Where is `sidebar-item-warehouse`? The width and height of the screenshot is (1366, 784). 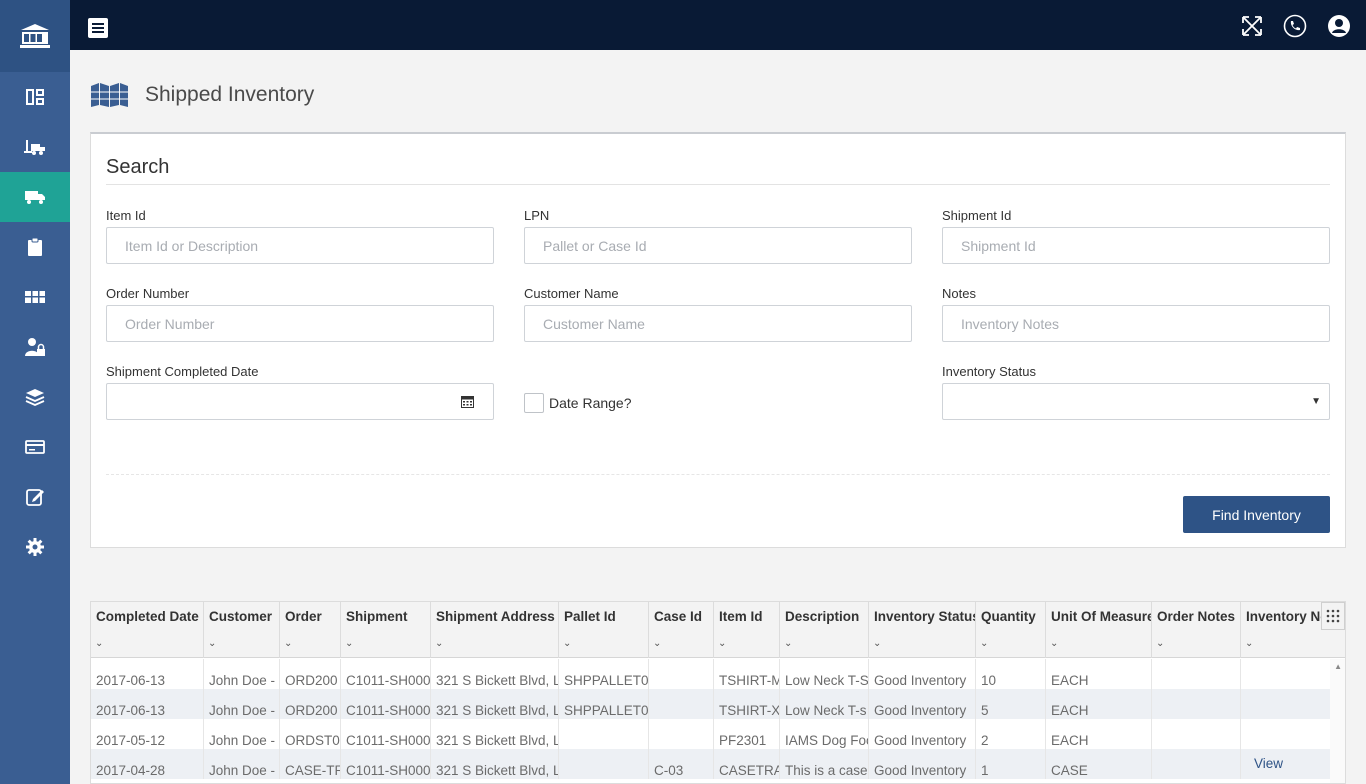 sidebar-item-warehouse is located at coordinates (35, 297).